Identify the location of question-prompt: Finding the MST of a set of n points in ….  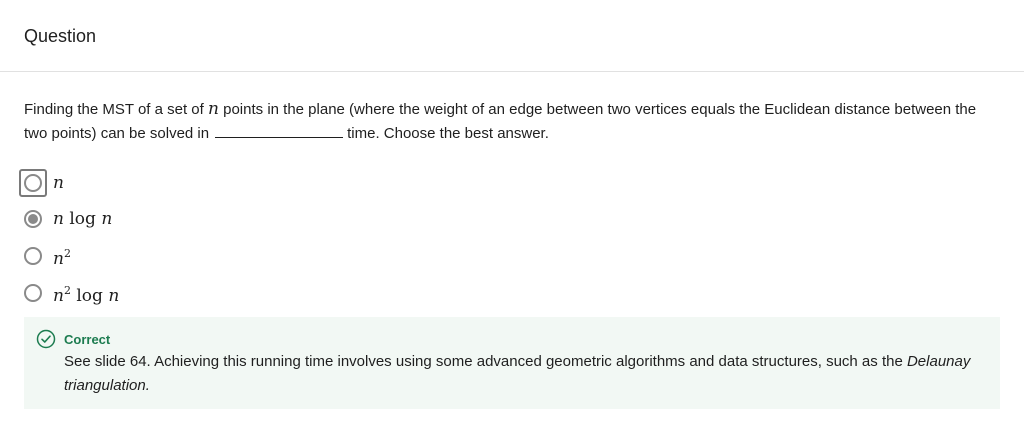
(512, 121).